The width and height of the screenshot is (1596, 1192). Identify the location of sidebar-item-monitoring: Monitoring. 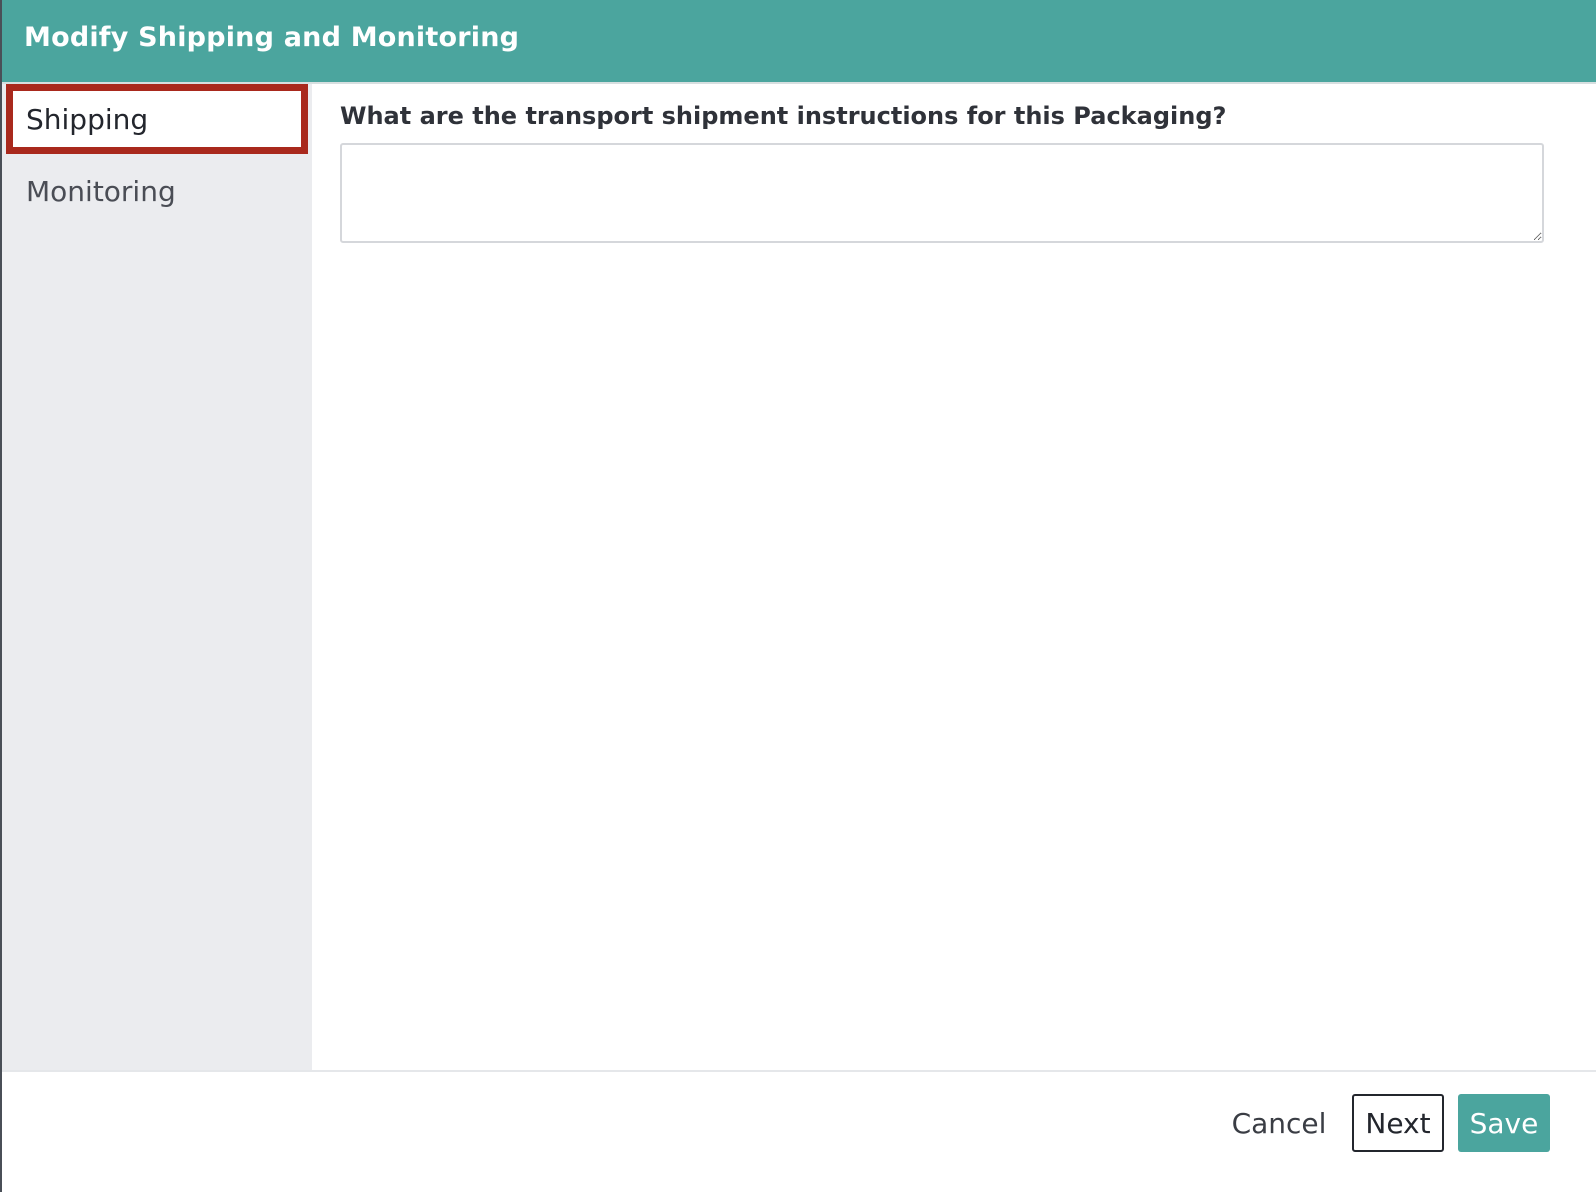
(157, 191).